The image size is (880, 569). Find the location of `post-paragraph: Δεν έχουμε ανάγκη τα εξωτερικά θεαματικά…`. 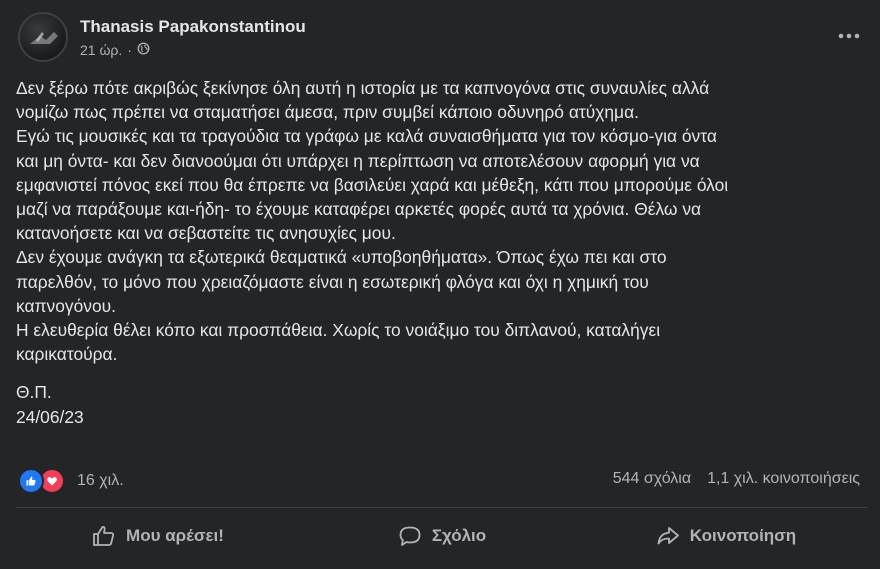

post-paragraph: Δεν έχουμε ανάγκη τα εξωτερικά θεαματικά… is located at coordinates (341, 281).